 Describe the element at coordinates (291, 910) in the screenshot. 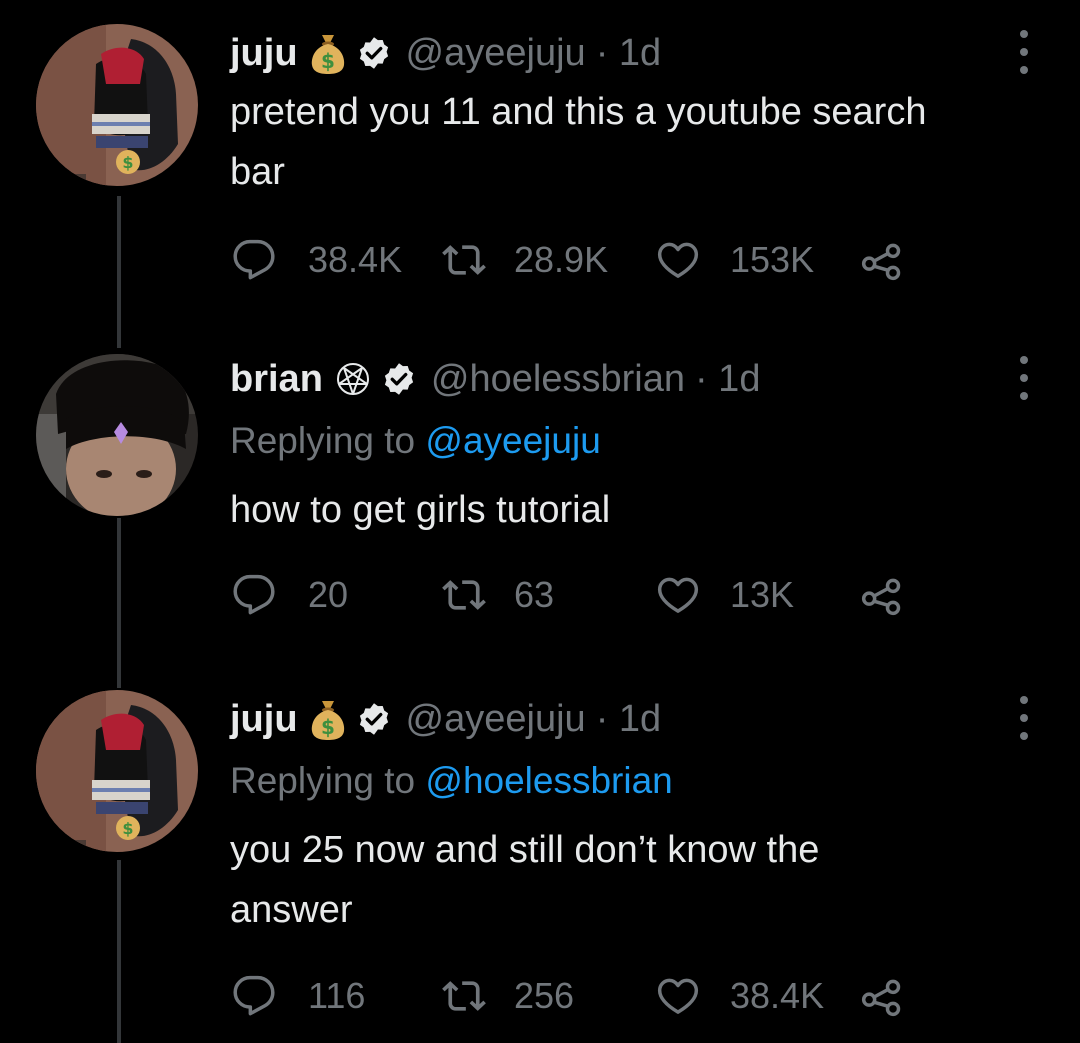

I see `tweet-text-line: answer` at that location.